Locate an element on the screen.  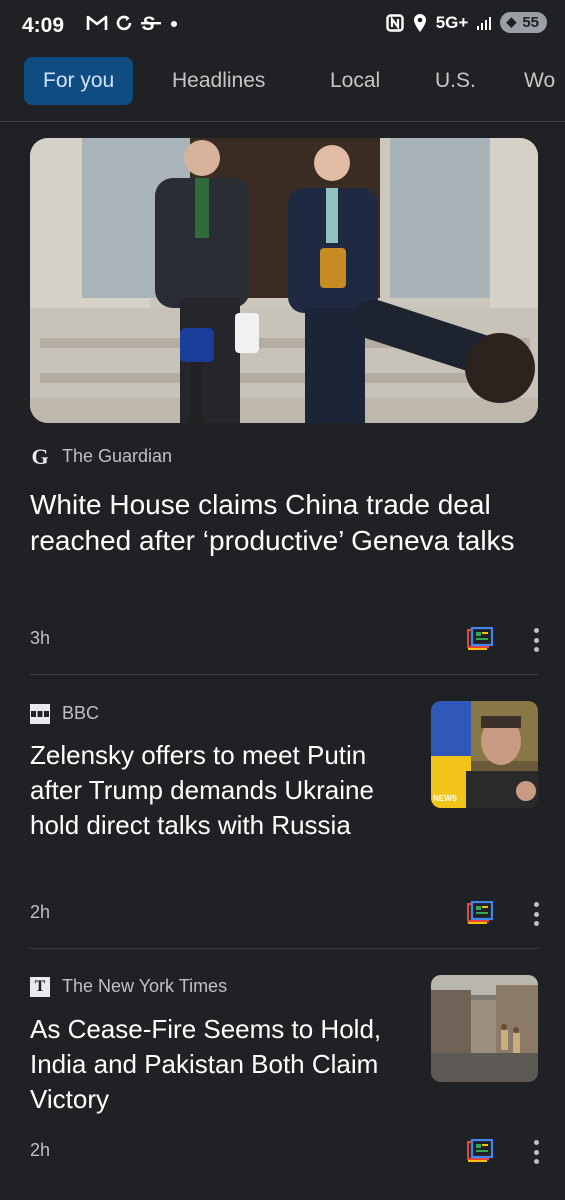
source-name: The Guardian is located at coordinates (117, 456).